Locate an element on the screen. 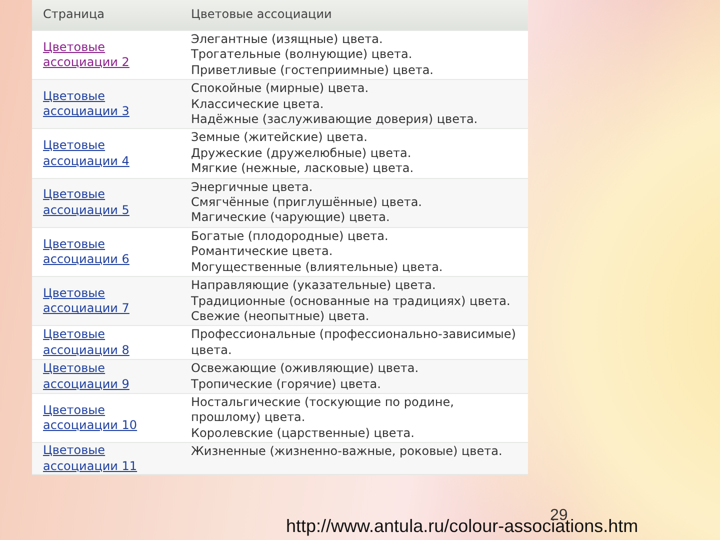 The image size is (720, 540). column-header: Страница is located at coordinates (74, 15).